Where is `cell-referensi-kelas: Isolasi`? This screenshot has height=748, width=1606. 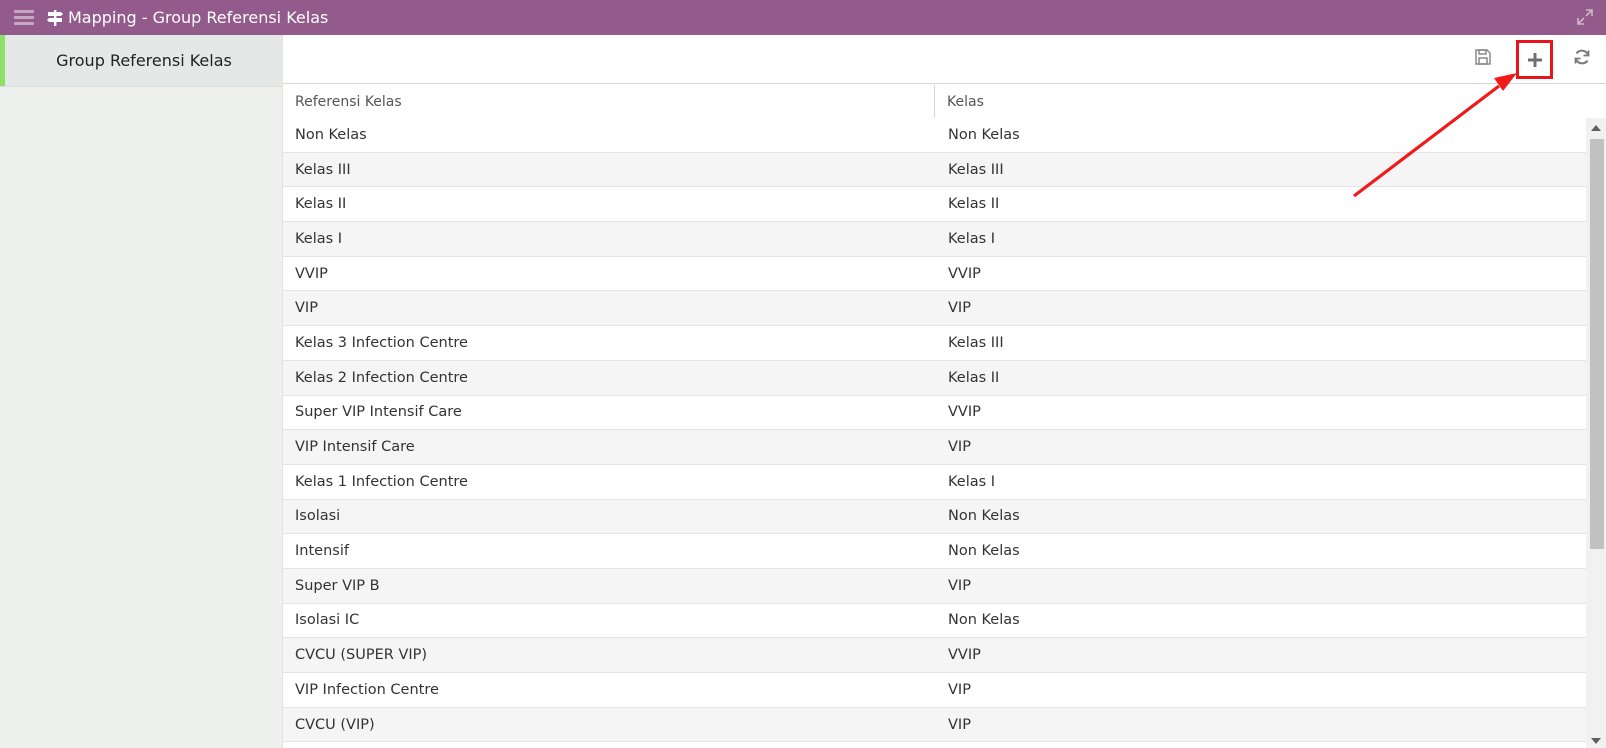
cell-referensi-kelas: Isolasi is located at coordinates (318, 516).